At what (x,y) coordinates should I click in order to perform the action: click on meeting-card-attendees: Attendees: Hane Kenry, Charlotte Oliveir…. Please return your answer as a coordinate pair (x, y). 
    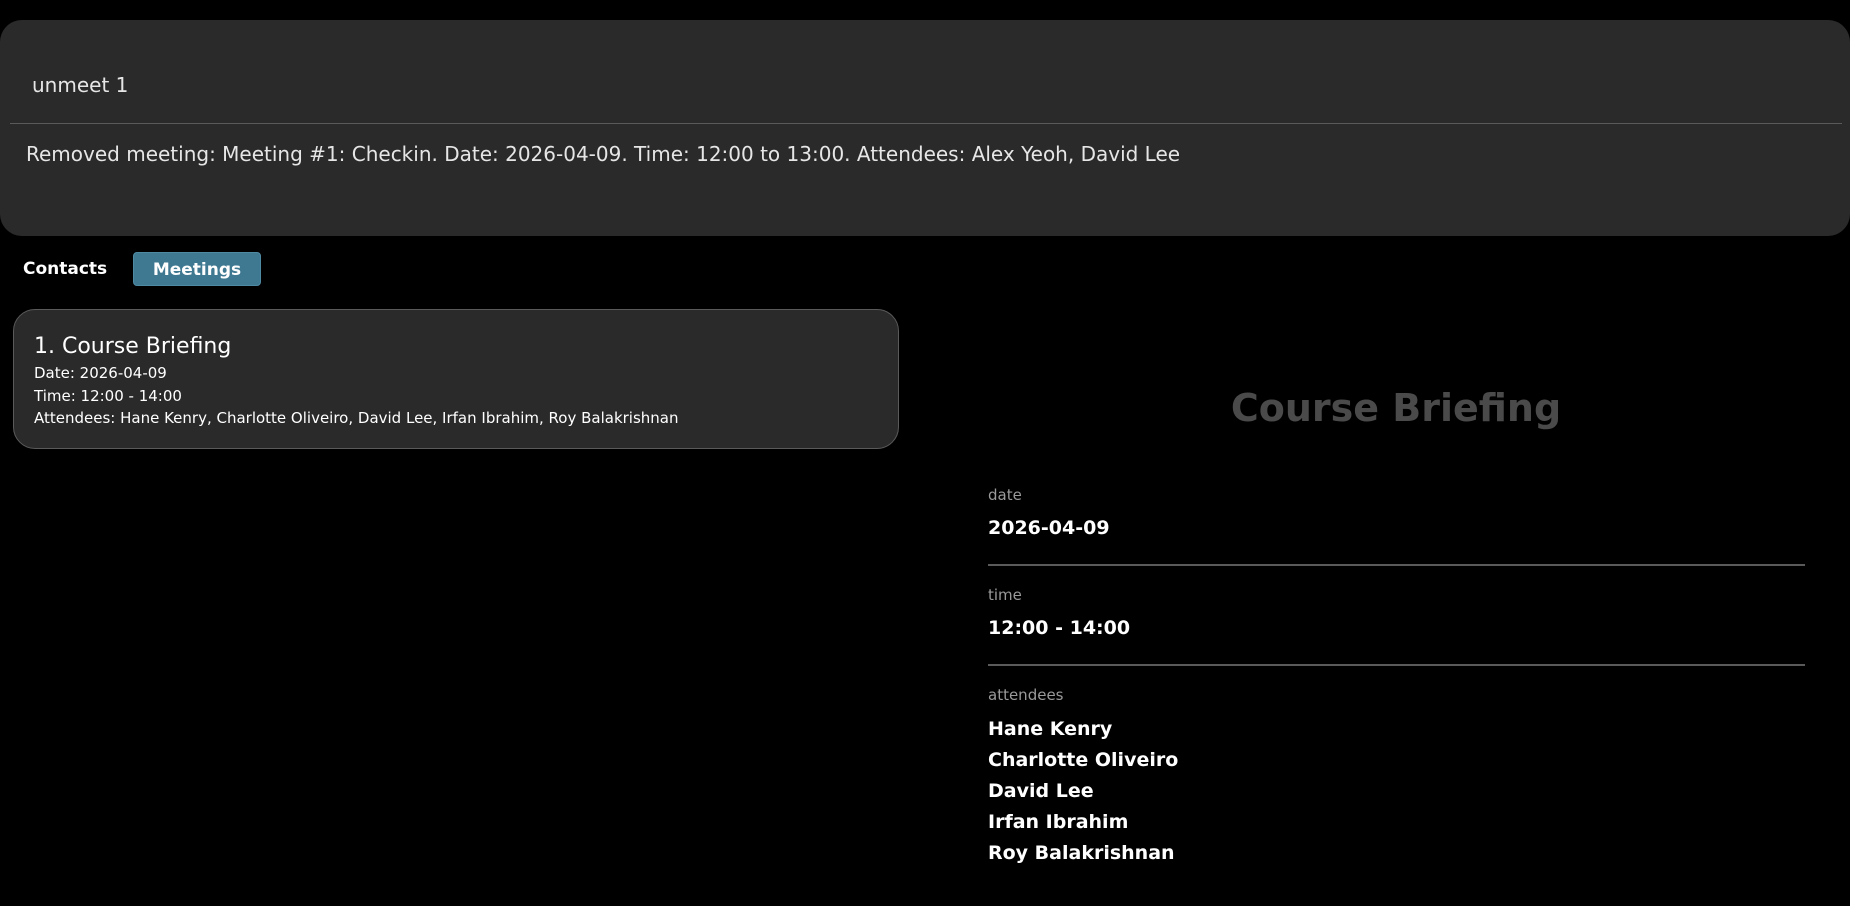
    Looking at the image, I should click on (356, 418).